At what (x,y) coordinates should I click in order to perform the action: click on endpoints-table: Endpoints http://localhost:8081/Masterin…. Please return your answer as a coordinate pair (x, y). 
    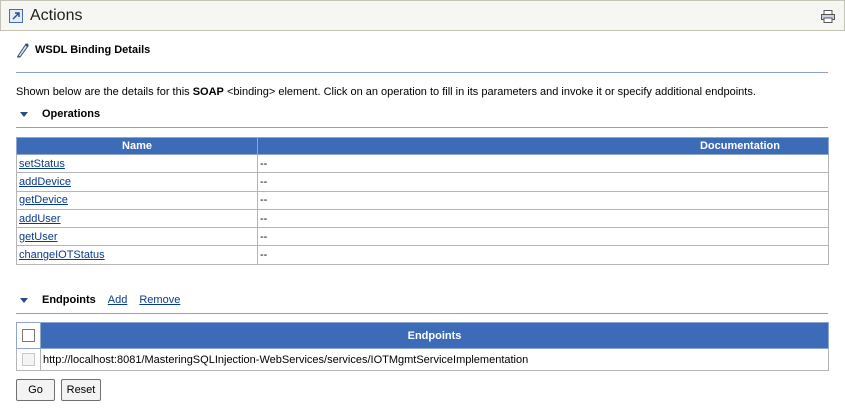
    Looking at the image, I should click on (422, 346).